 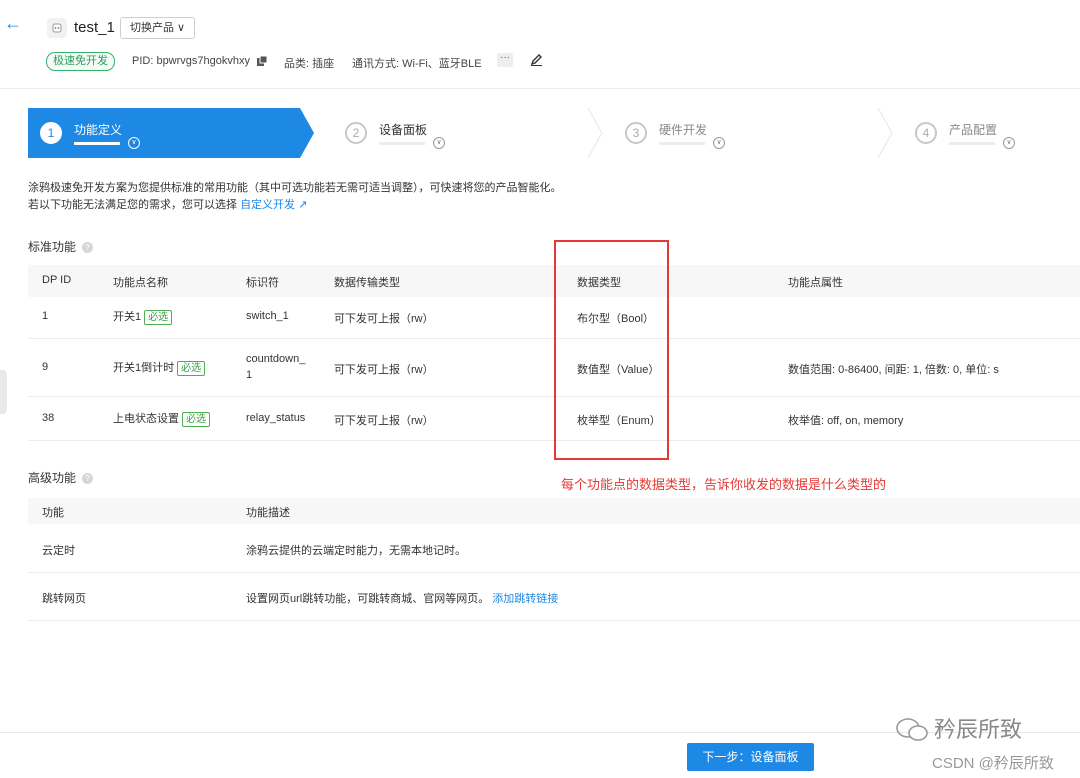 What do you see at coordinates (61, 246) in the screenshot?
I see `standard-functions-title: 标准功能?` at bounding box center [61, 246].